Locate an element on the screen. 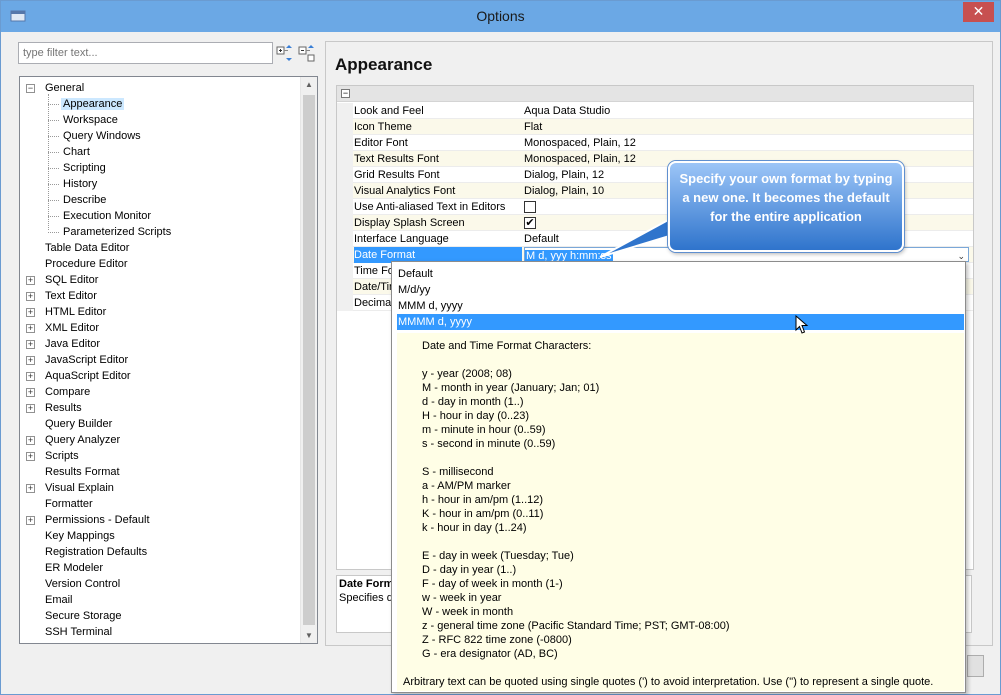 Image resolution: width=1001 pixels, height=695 pixels. tree-item: History is located at coordinates (73, 184).